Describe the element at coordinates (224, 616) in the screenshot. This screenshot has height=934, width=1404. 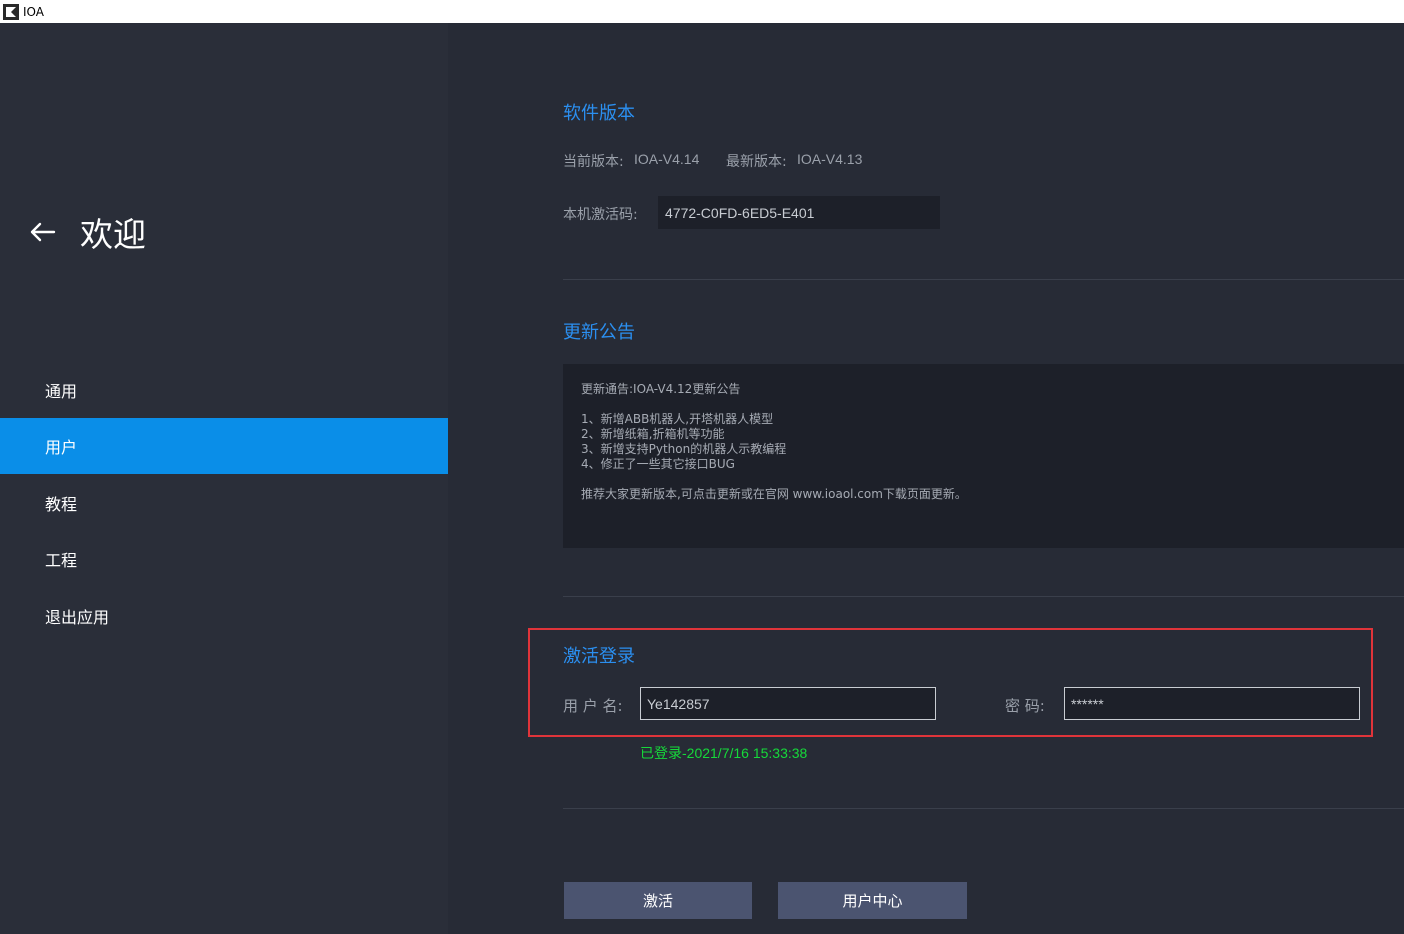
I see `sidebar-item-exit: 退出应用` at that location.